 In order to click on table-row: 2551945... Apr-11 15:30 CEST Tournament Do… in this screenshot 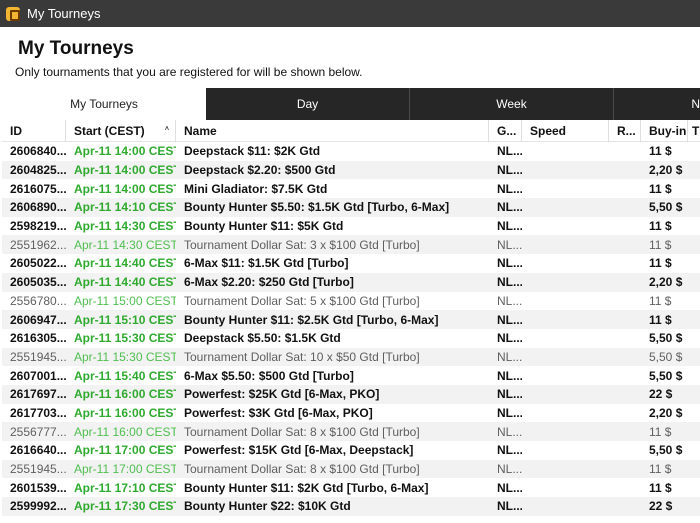, I will do `click(351, 357)`.